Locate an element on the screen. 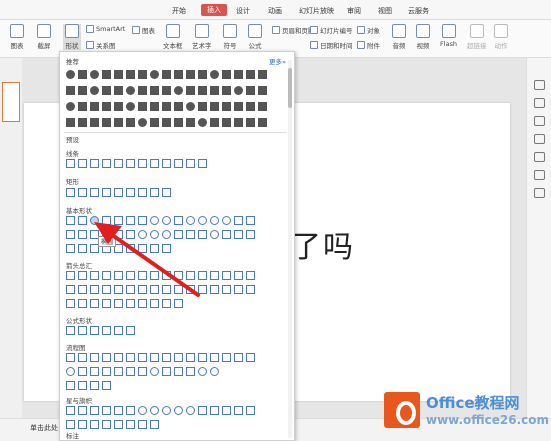  annotation-arrow is located at coordinates (147, 259).